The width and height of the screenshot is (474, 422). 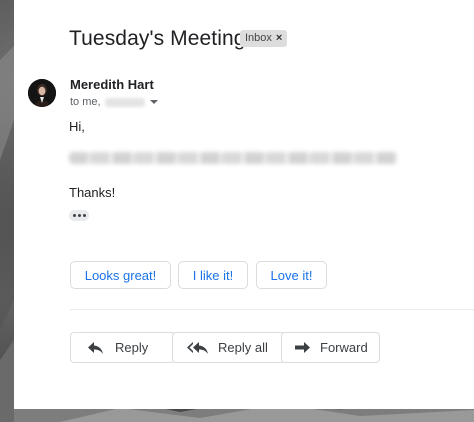 I want to click on sender-avatar, so click(x=42, y=93).